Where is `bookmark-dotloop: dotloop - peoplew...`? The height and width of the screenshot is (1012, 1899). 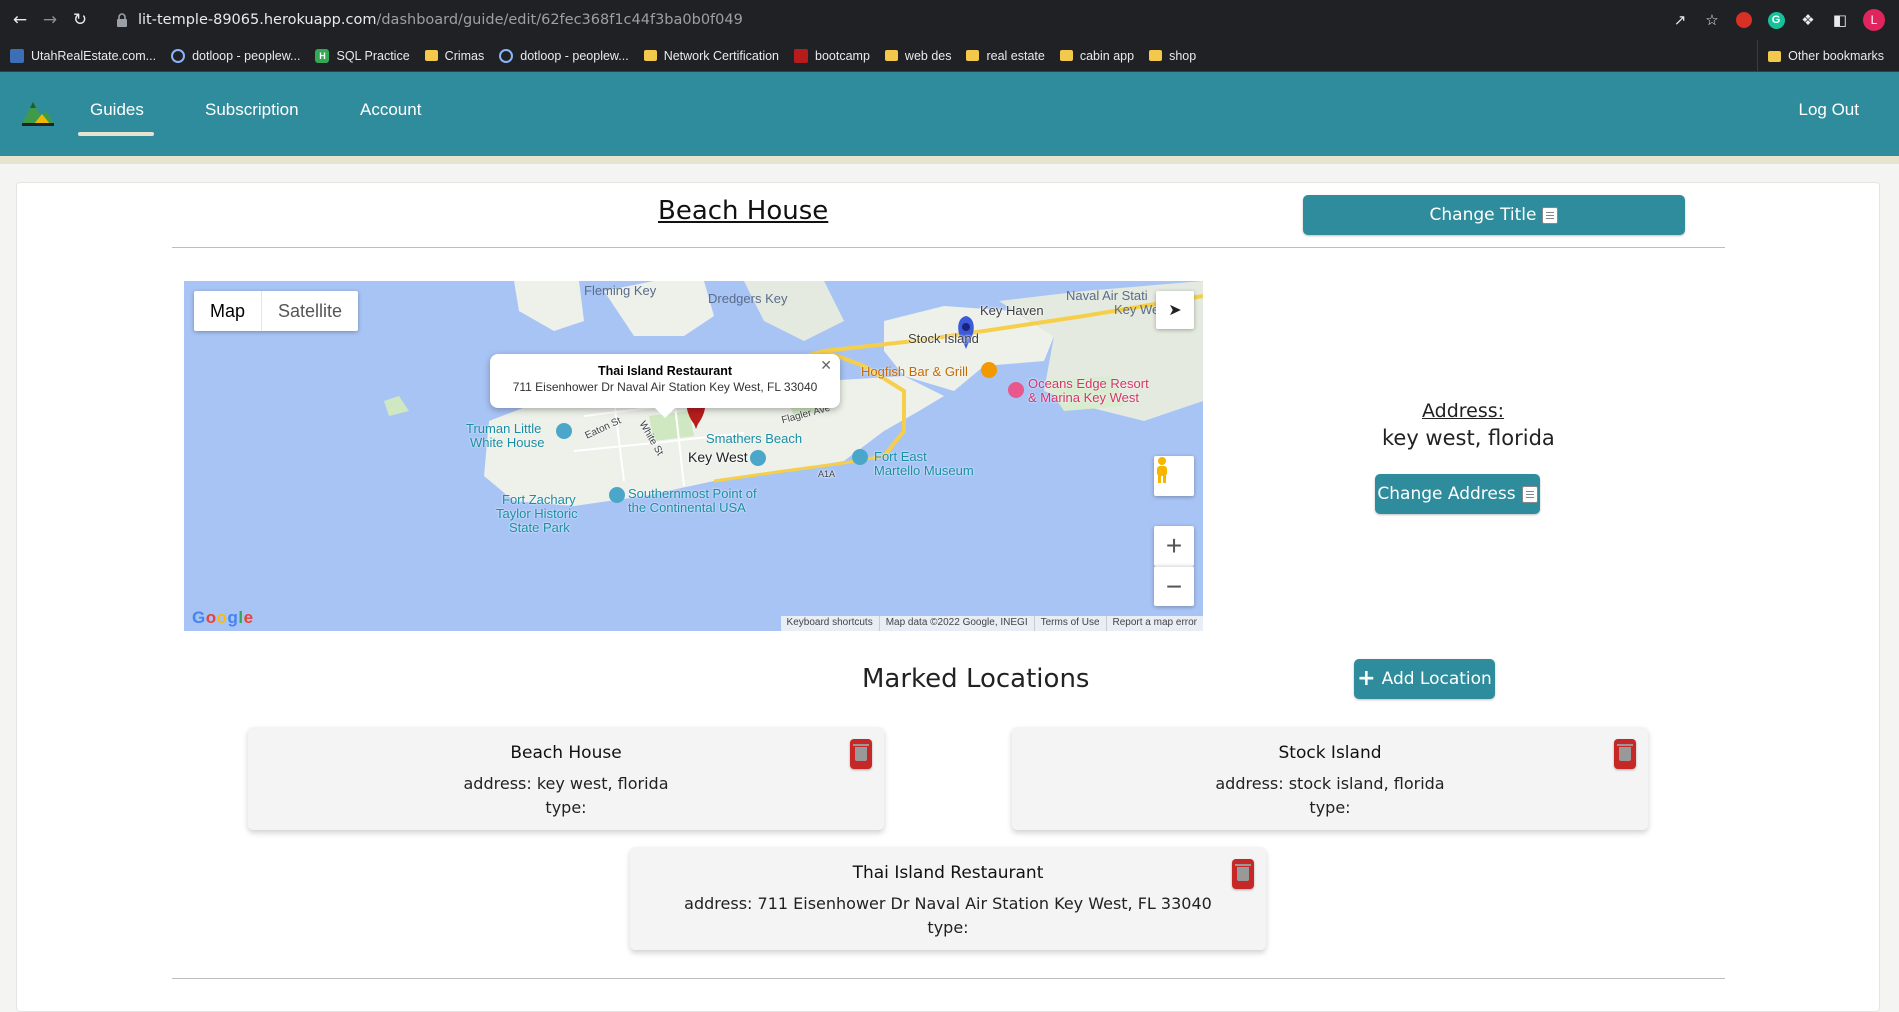 bookmark-dotloop: dotloop - peoplew... is located at coordinates (235, 55).